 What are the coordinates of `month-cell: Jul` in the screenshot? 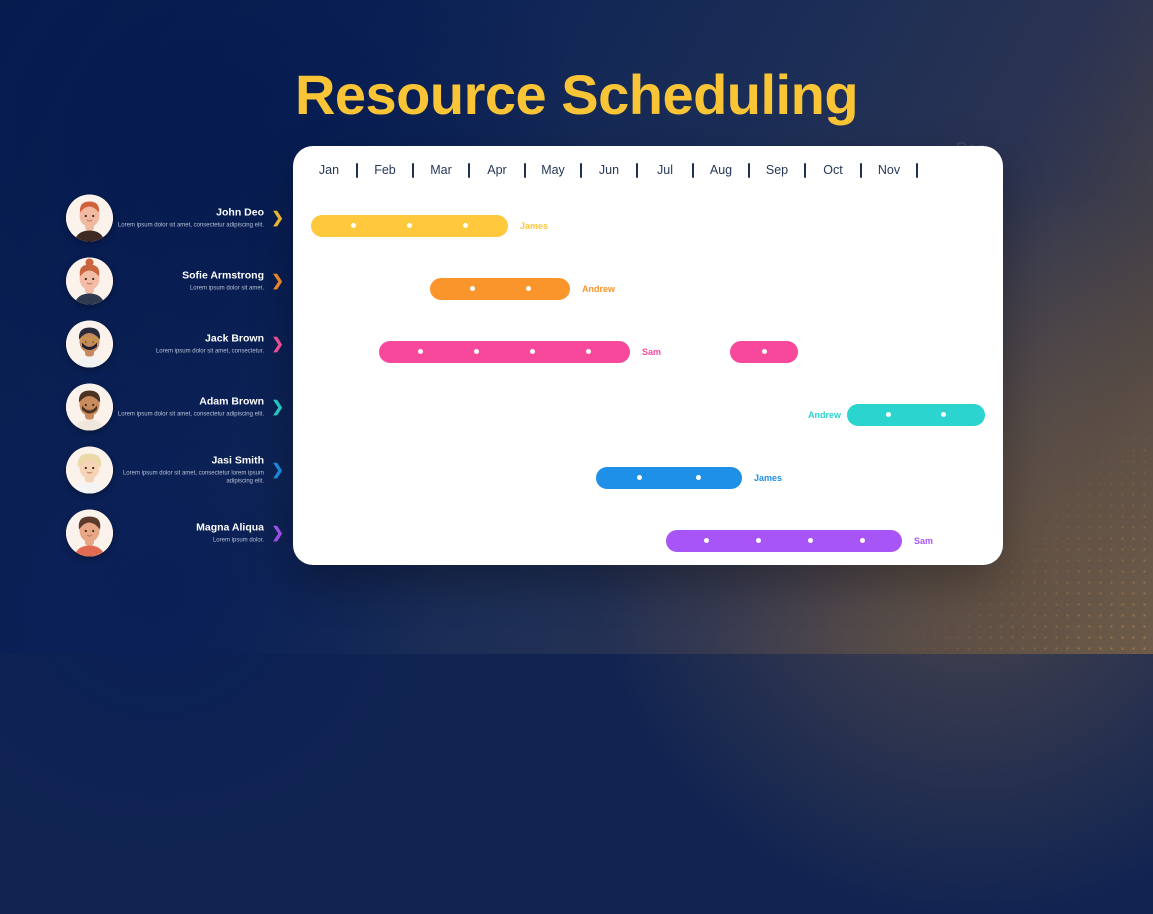 It's located at (671, 170).